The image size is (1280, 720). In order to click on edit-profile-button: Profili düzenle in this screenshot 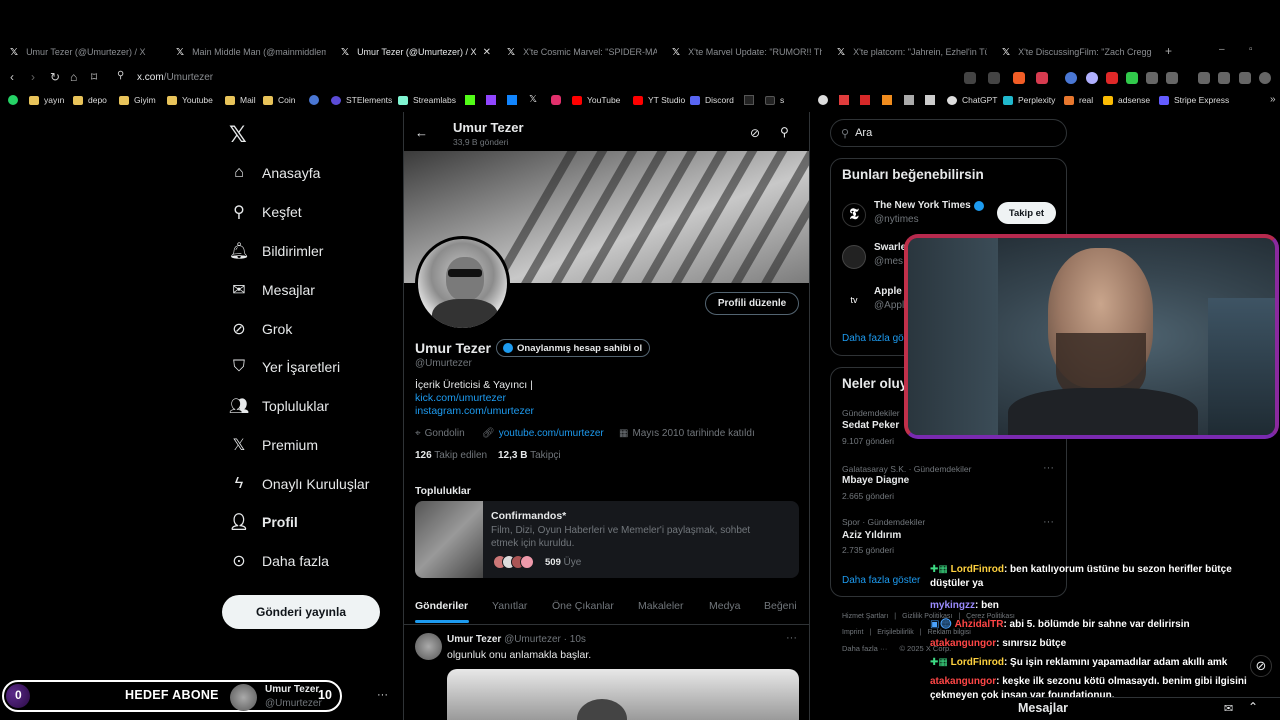, I will do `click(752, 303)`.